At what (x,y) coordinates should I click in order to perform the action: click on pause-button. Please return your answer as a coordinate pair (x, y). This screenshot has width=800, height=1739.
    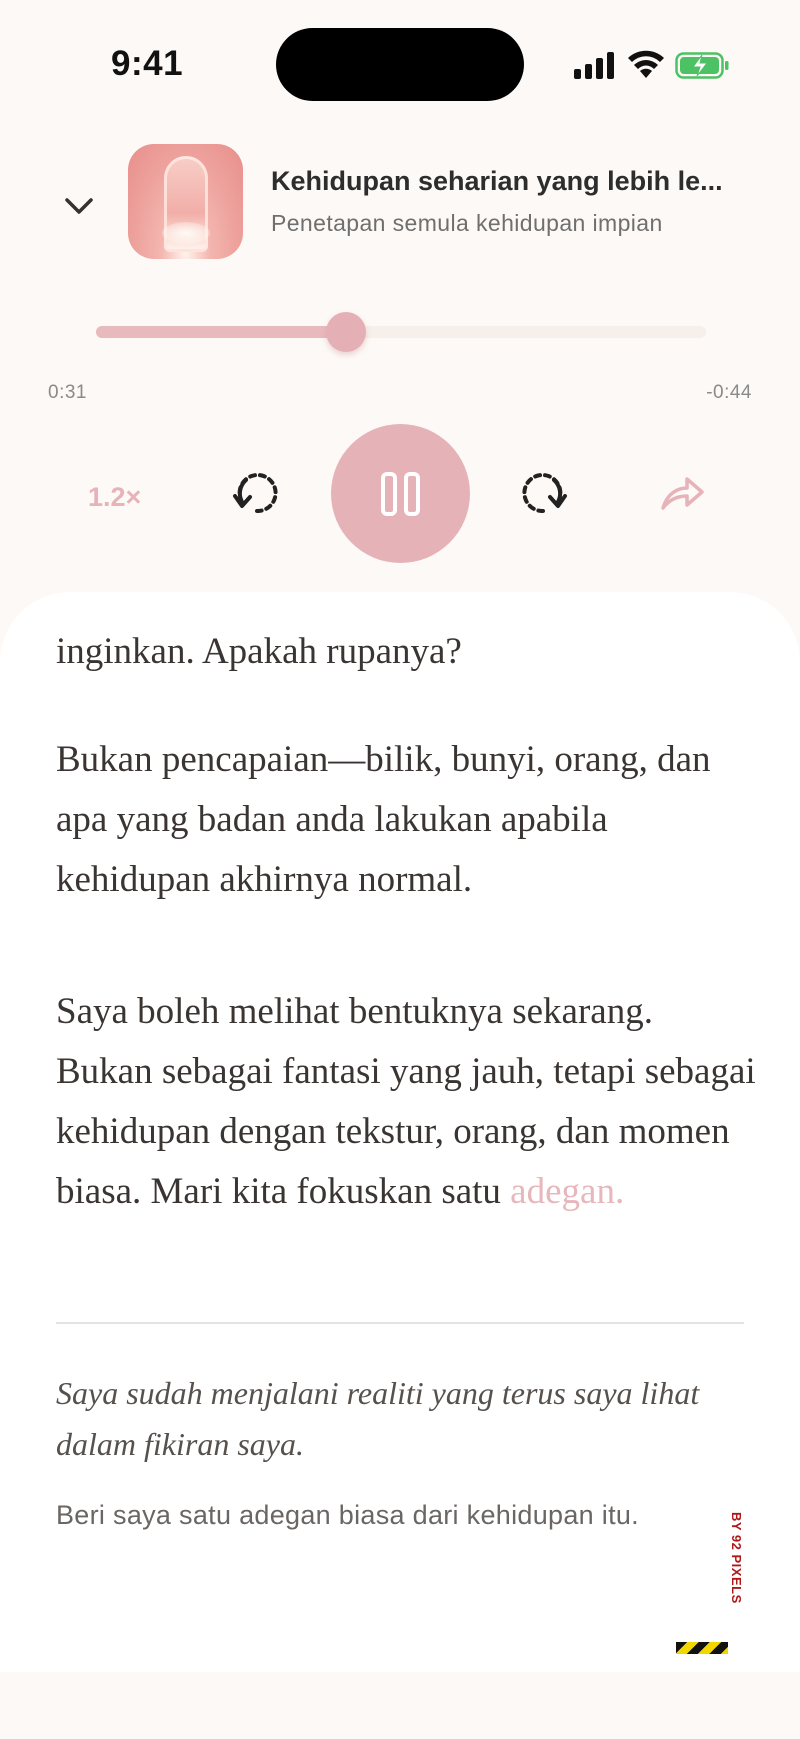
    Looking at the image, I should click on (400, 493).